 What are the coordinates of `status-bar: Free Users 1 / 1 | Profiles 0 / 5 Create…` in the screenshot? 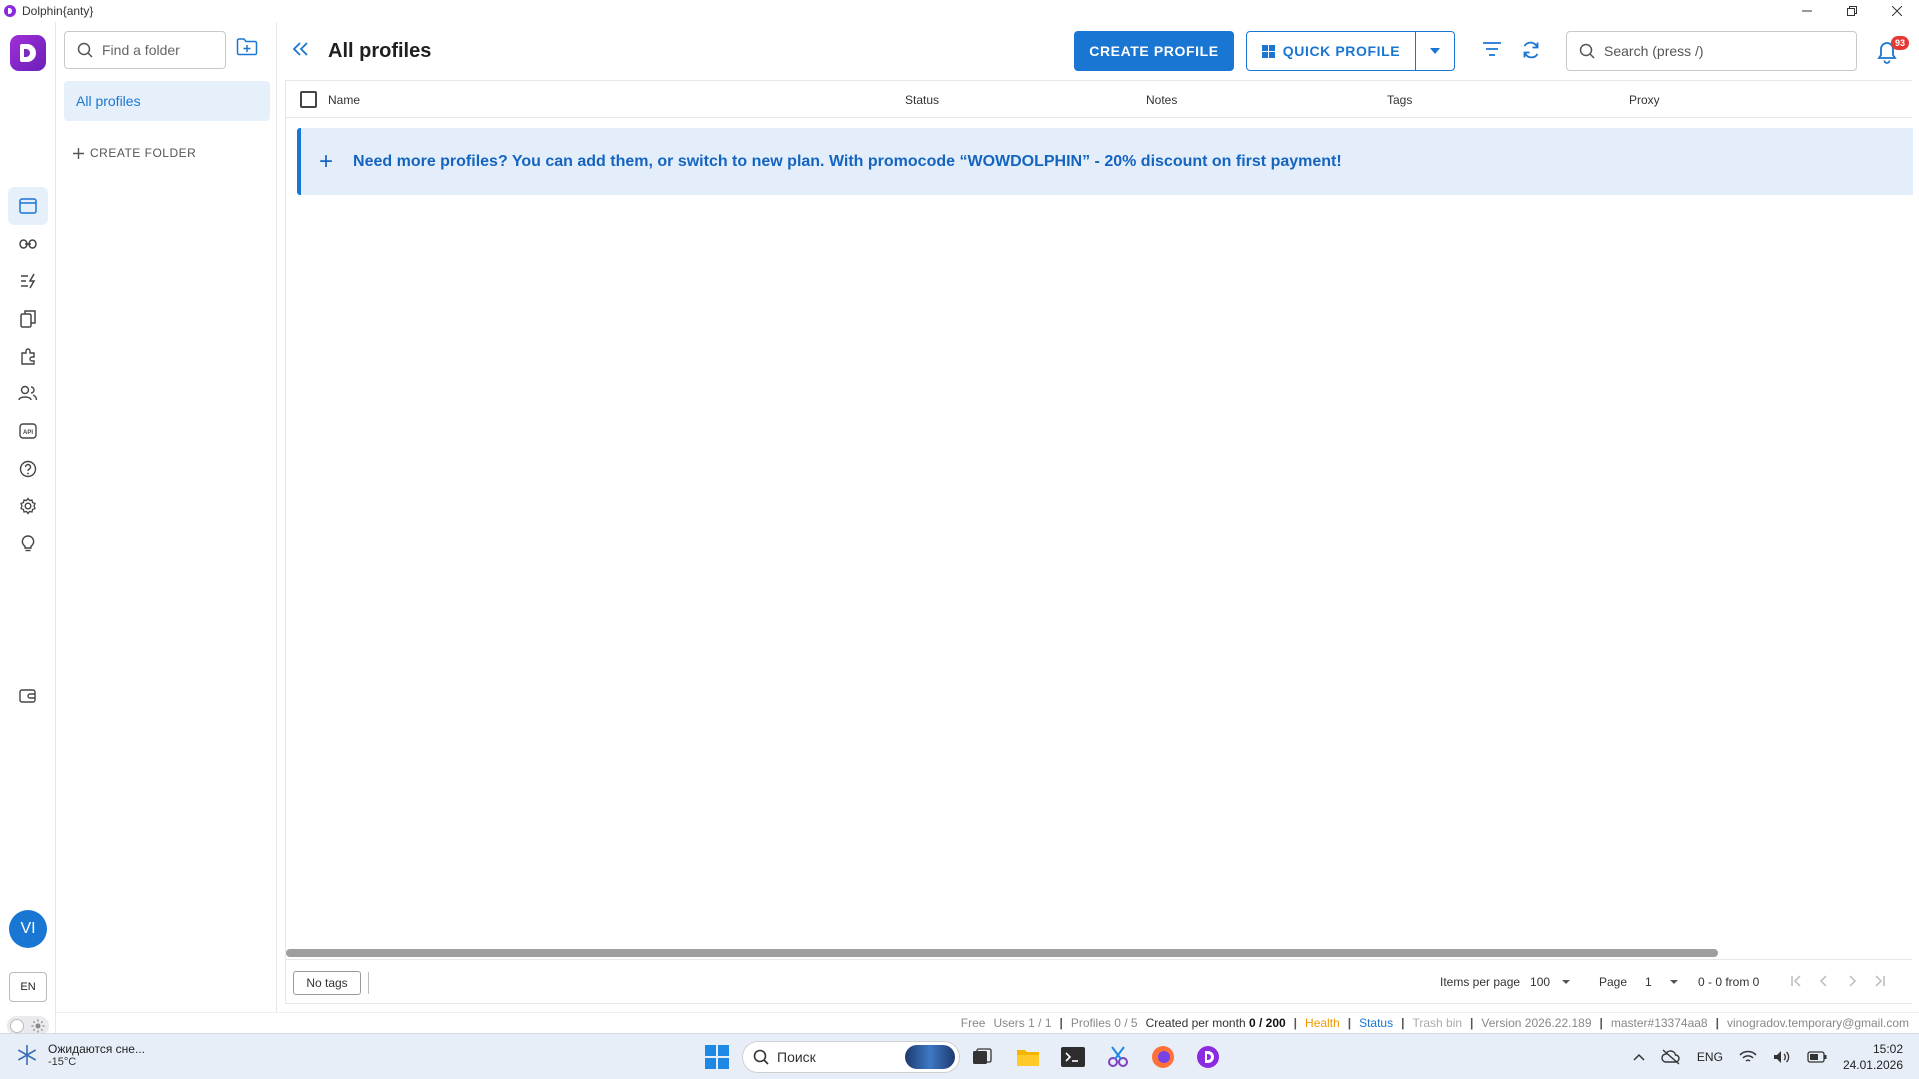 It's located at (987, 1022).